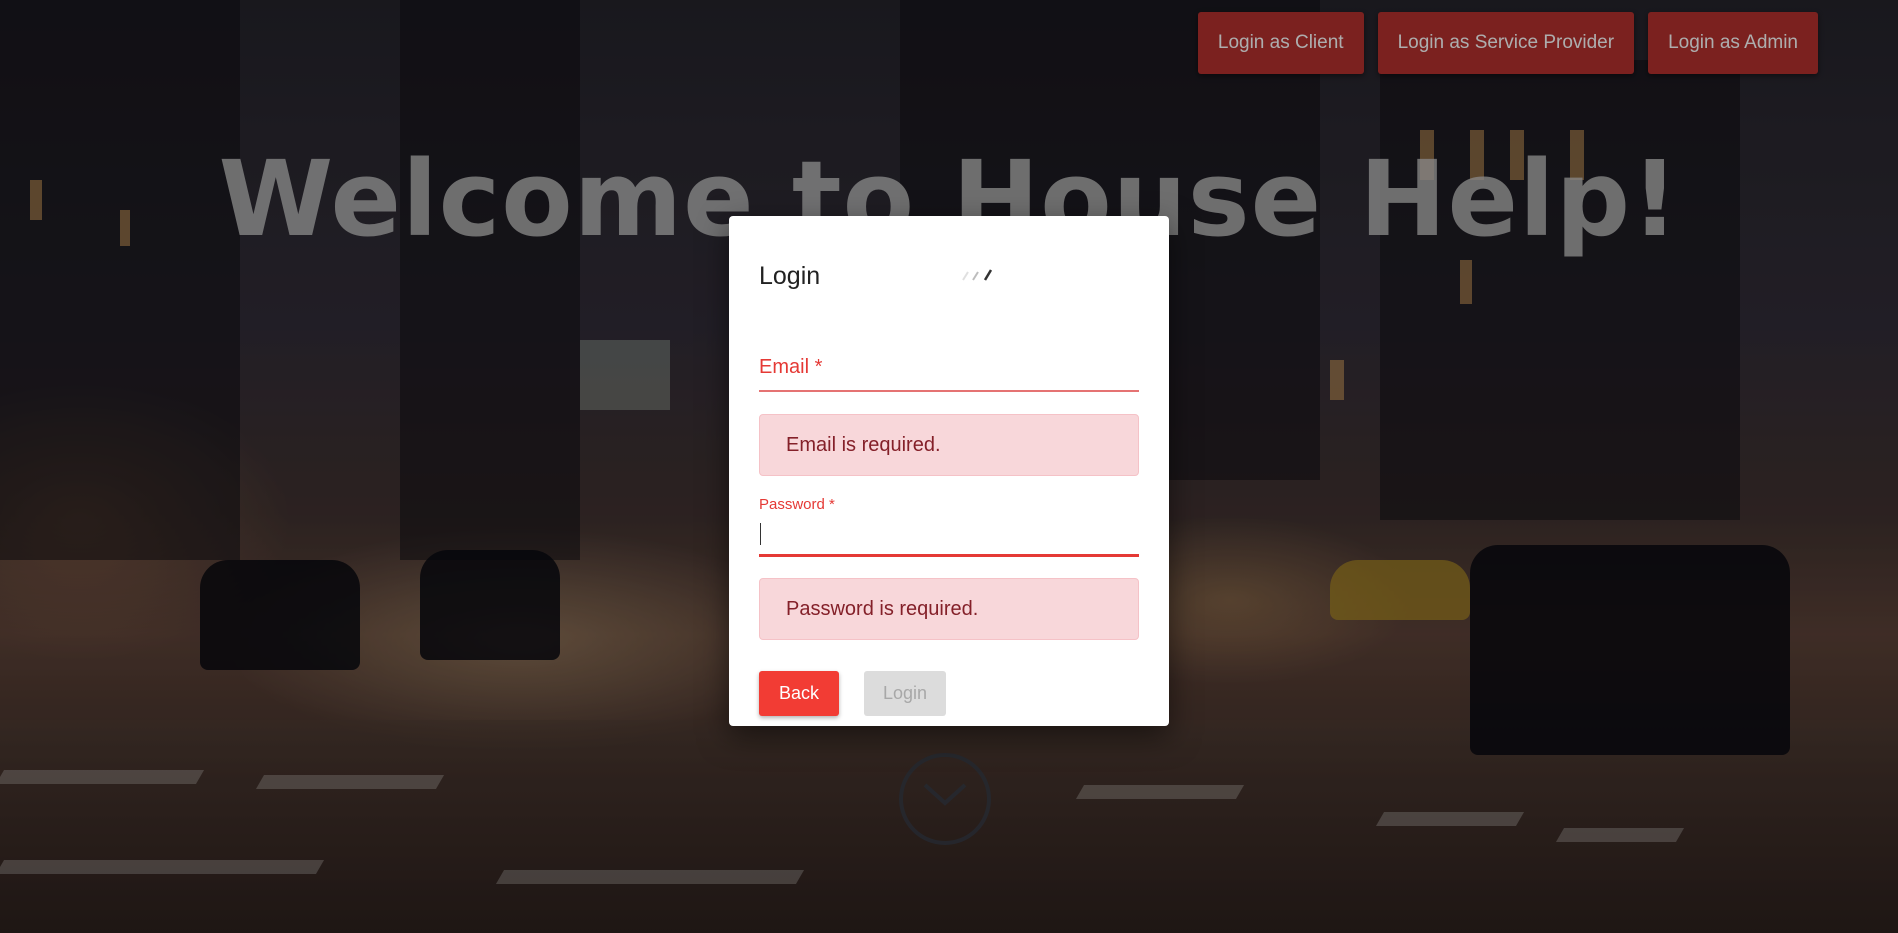 The height and width of the screenshot is (933, 1898). I want to click on loading-spinner-icon, so click(977, 275).